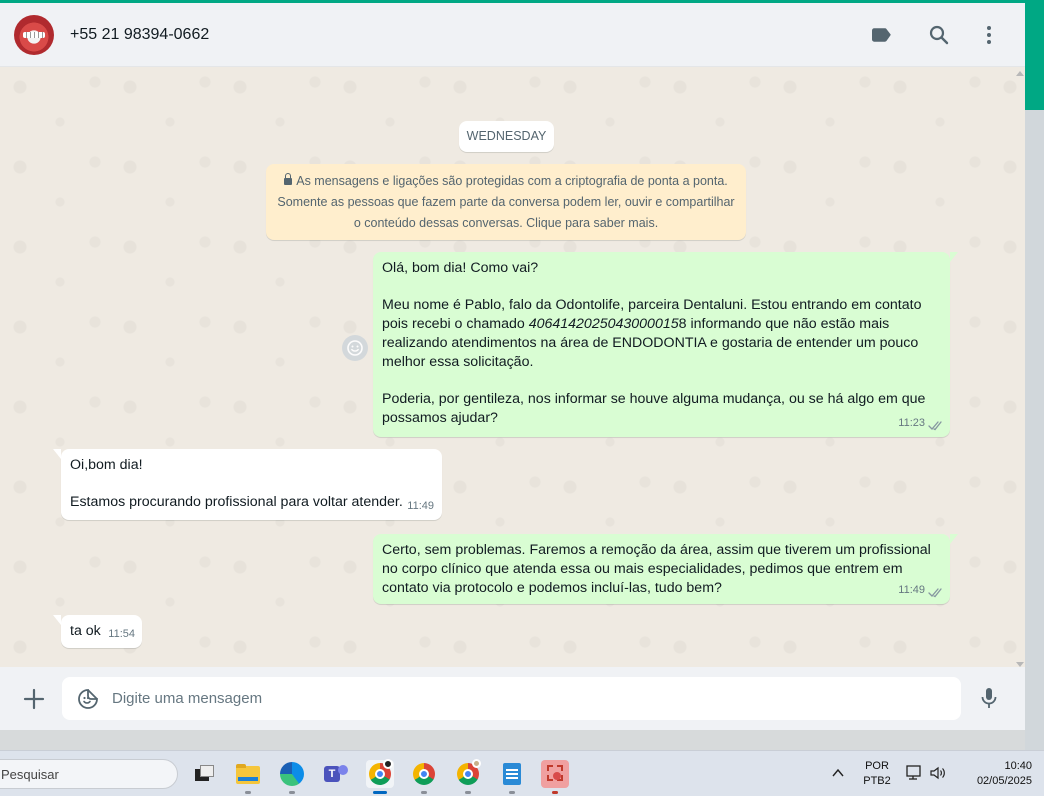  I want to click on message-time: 11:54, so click(121, 634).